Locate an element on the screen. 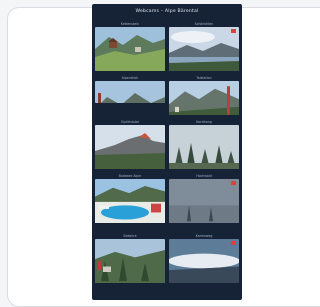 The width and height of the screenshot is (320, 307). webcam-tile: Alpenblick is located at coordinates (130, 95).